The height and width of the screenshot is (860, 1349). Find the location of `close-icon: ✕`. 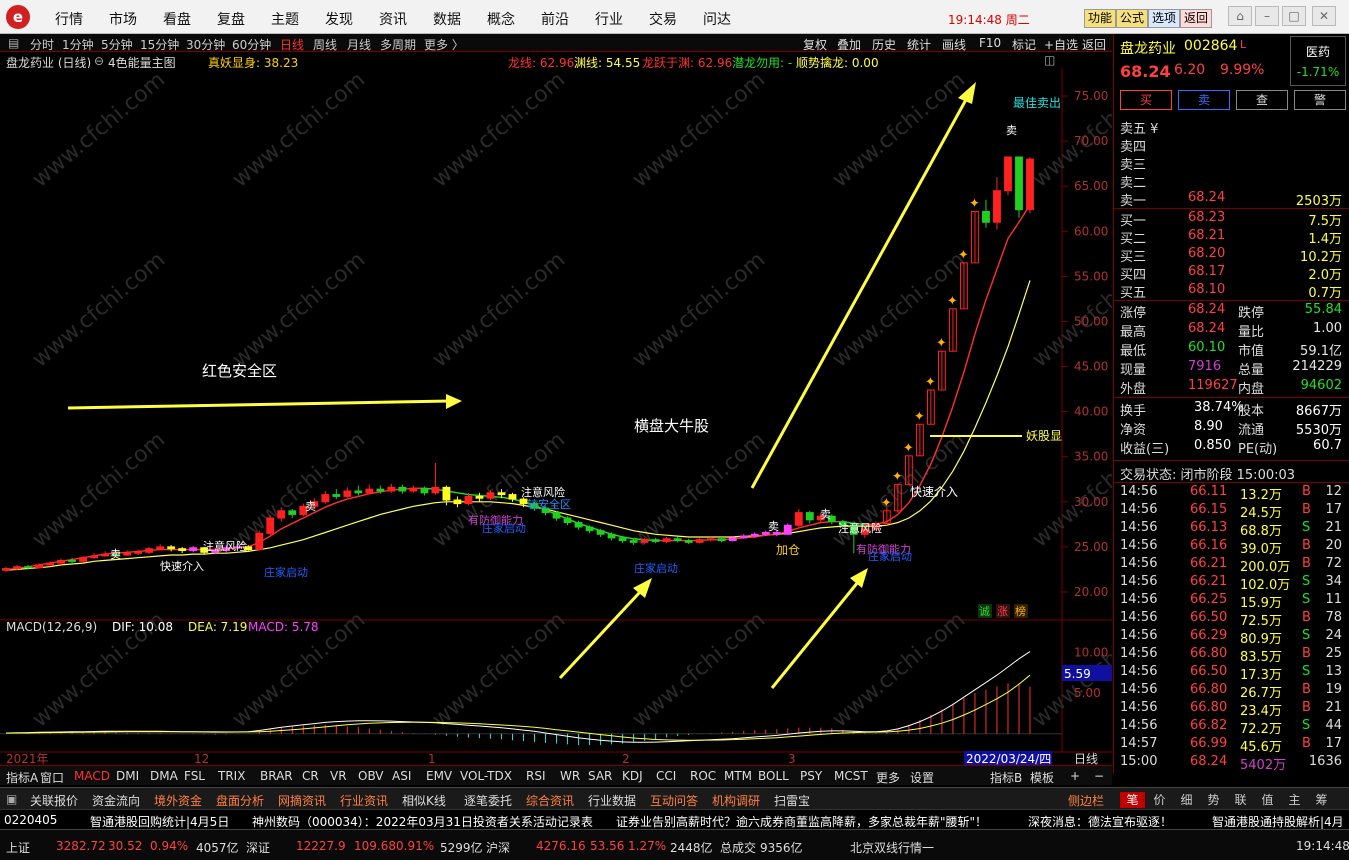

close-icon: ✕ is located at coordinates (1324, 16).